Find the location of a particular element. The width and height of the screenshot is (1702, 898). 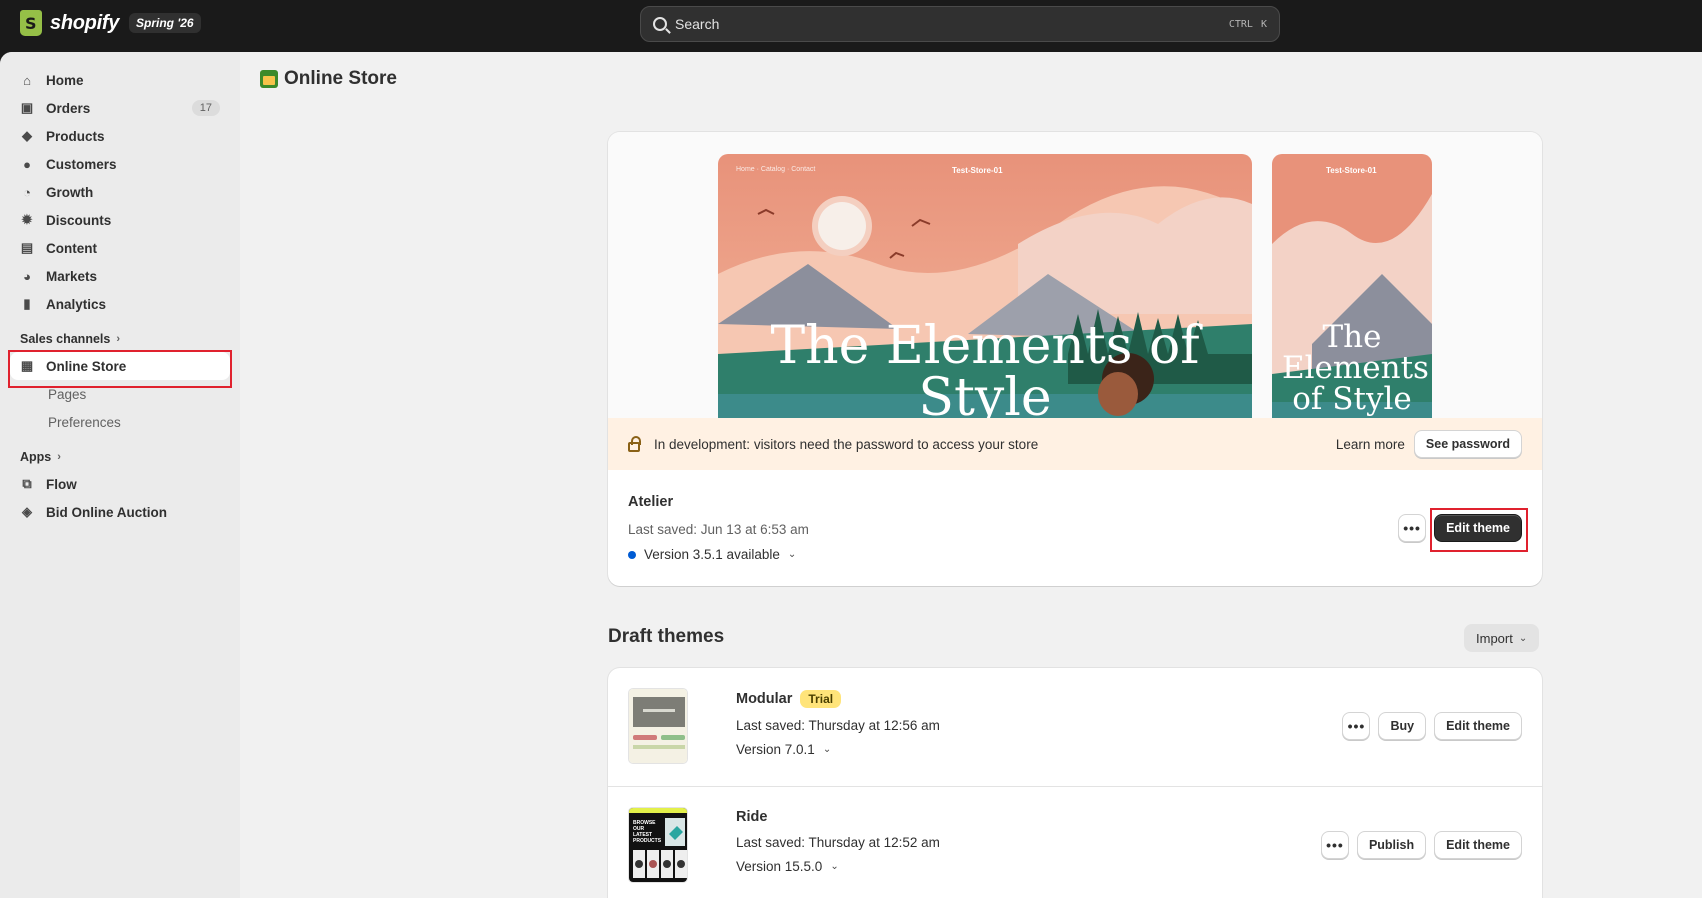

inbox-icon: ▣ is located at coordinates (27, 107).